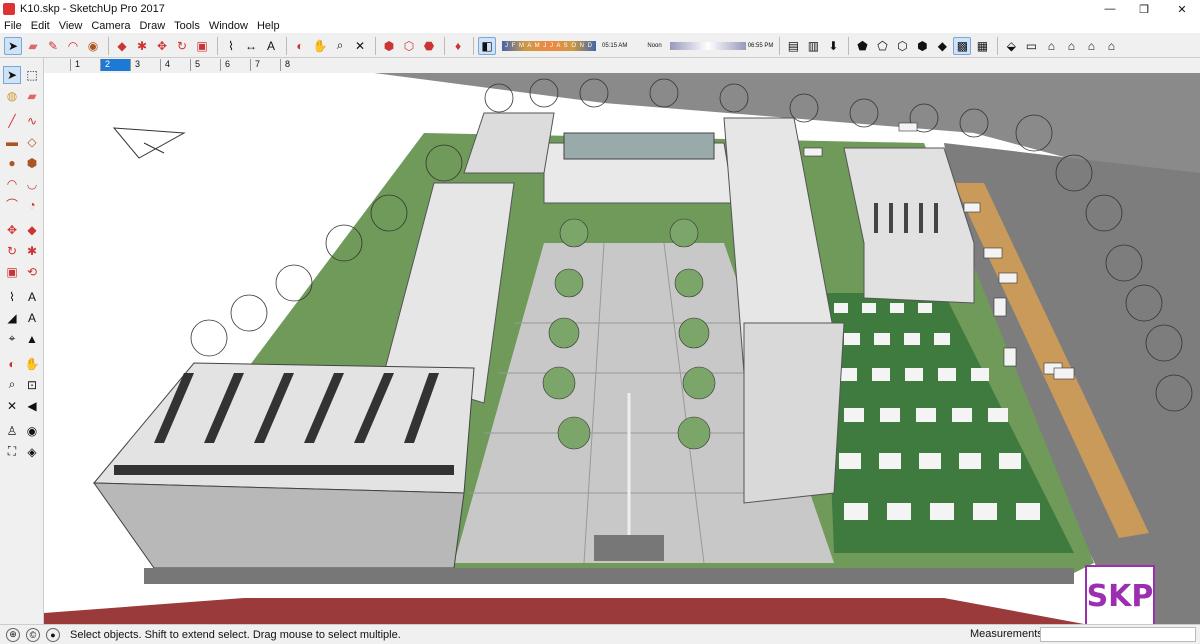 The width and height of the screenshot is (1200, 644). I want to click on scene-tab-5: 5, so click(205, 65).